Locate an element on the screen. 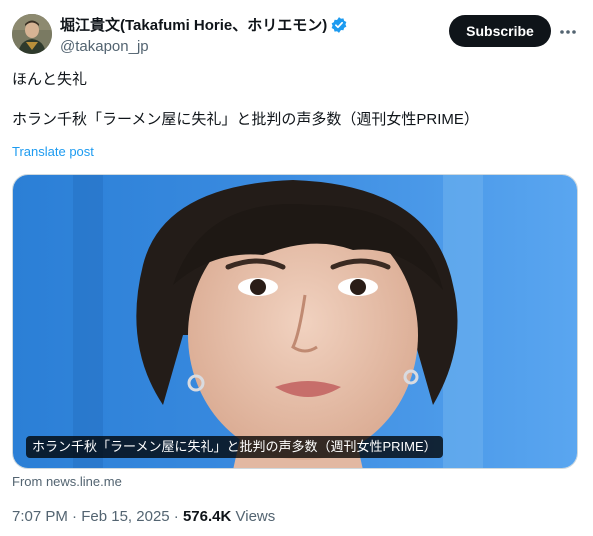 Image resolution: width=593 pixels, height=536 pixels. display-name: 堀江貴文(Takafumi Horie、ホリエモン) is located at coordinates (193, 24).